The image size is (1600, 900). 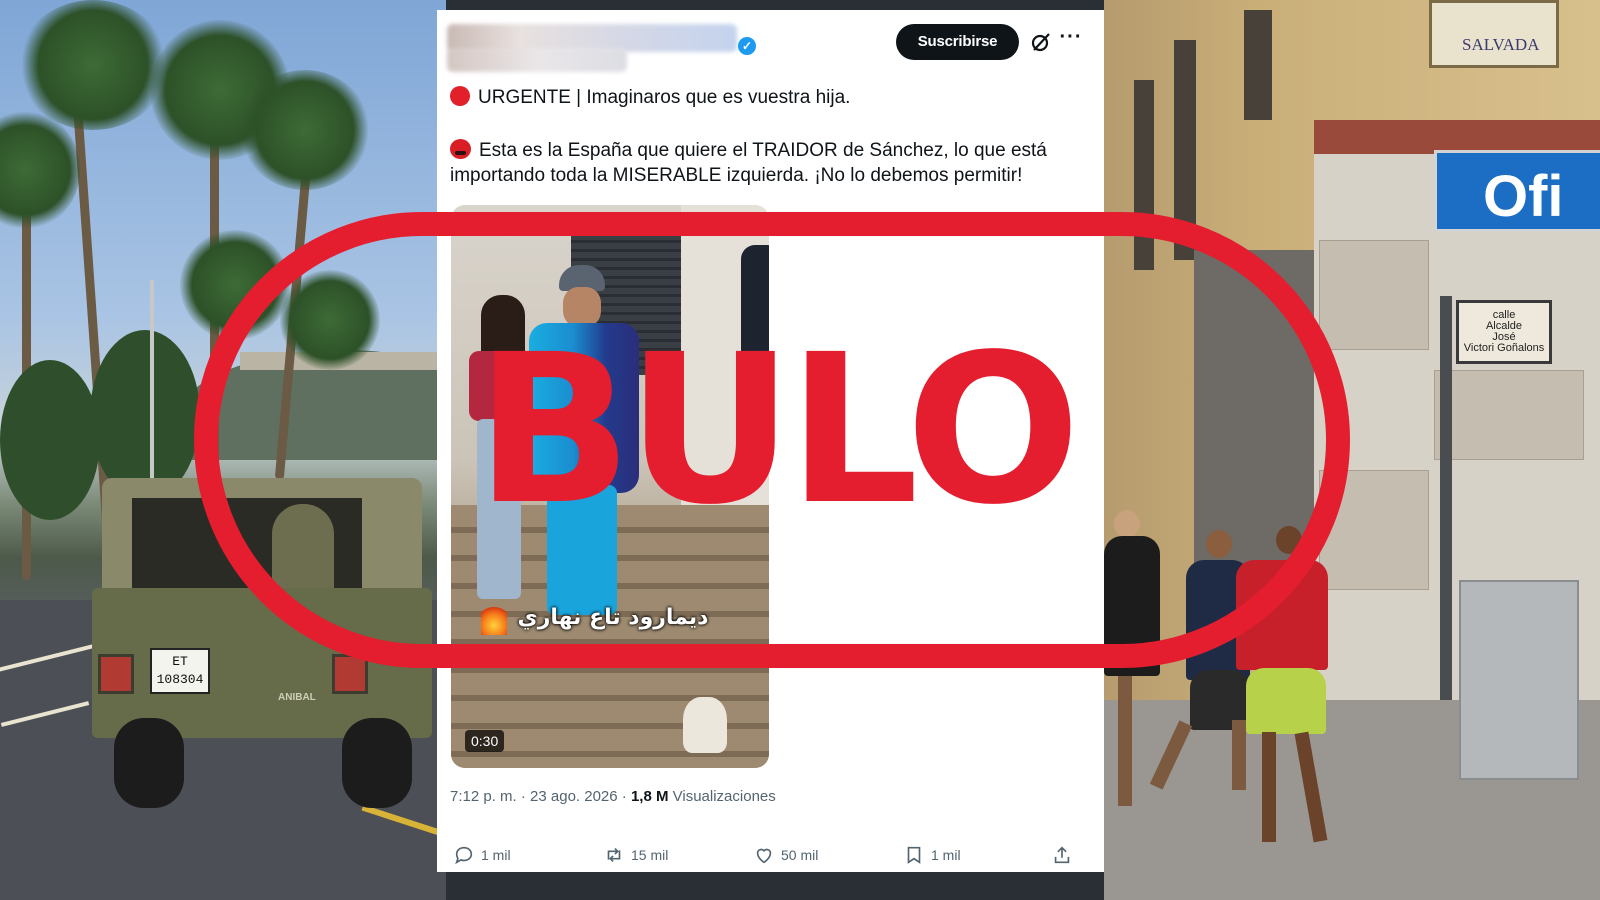 What do you see at coordinates (777, 430) in the screenshot?
I see `hoax-stamp-text: BULO` at bounding box center [777, 430].